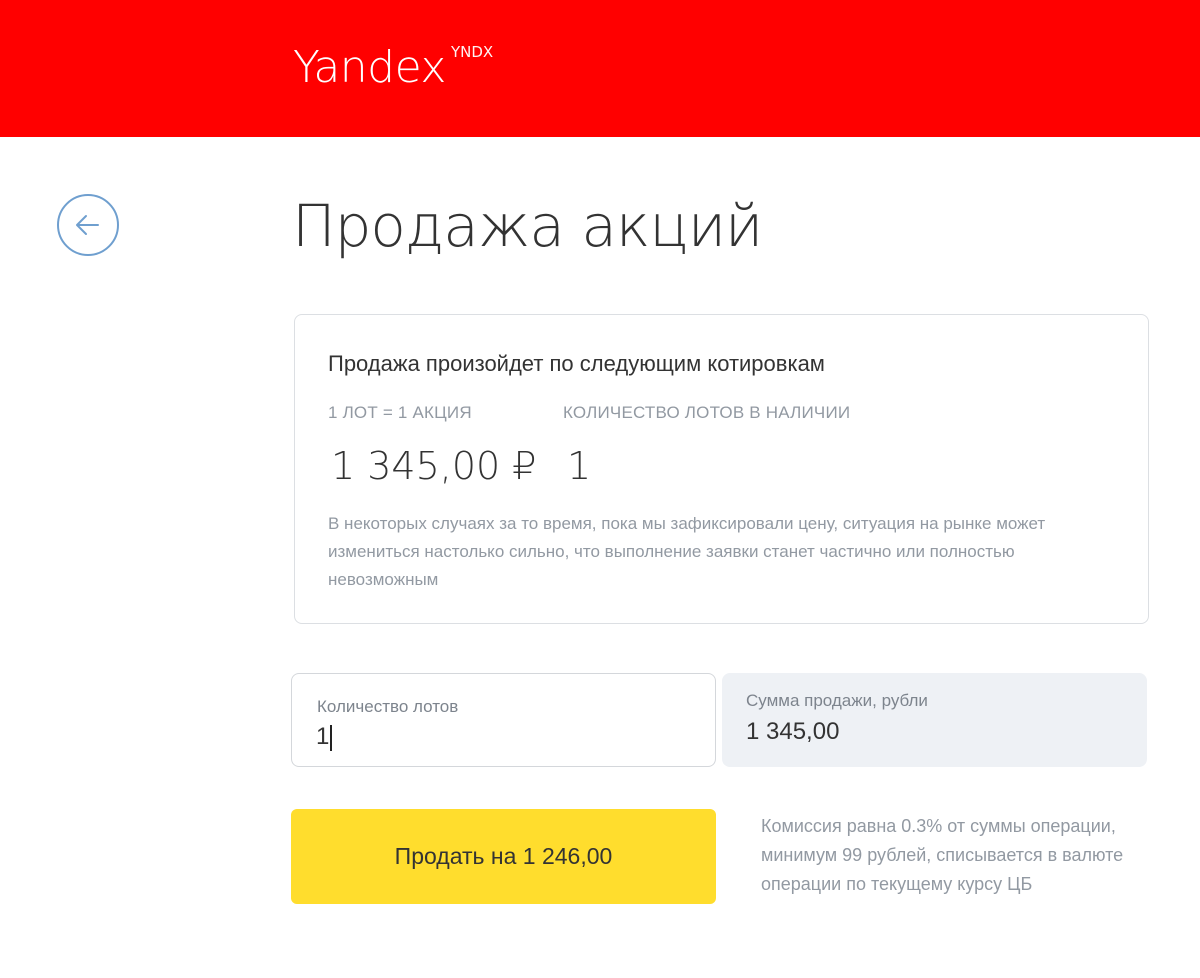 The image size is (1200, 978). What do you see at coordinates (388, 706) in the screenshot?
I see `lots-quantity-label: Количество лотов` at bounding box center [388, 706].